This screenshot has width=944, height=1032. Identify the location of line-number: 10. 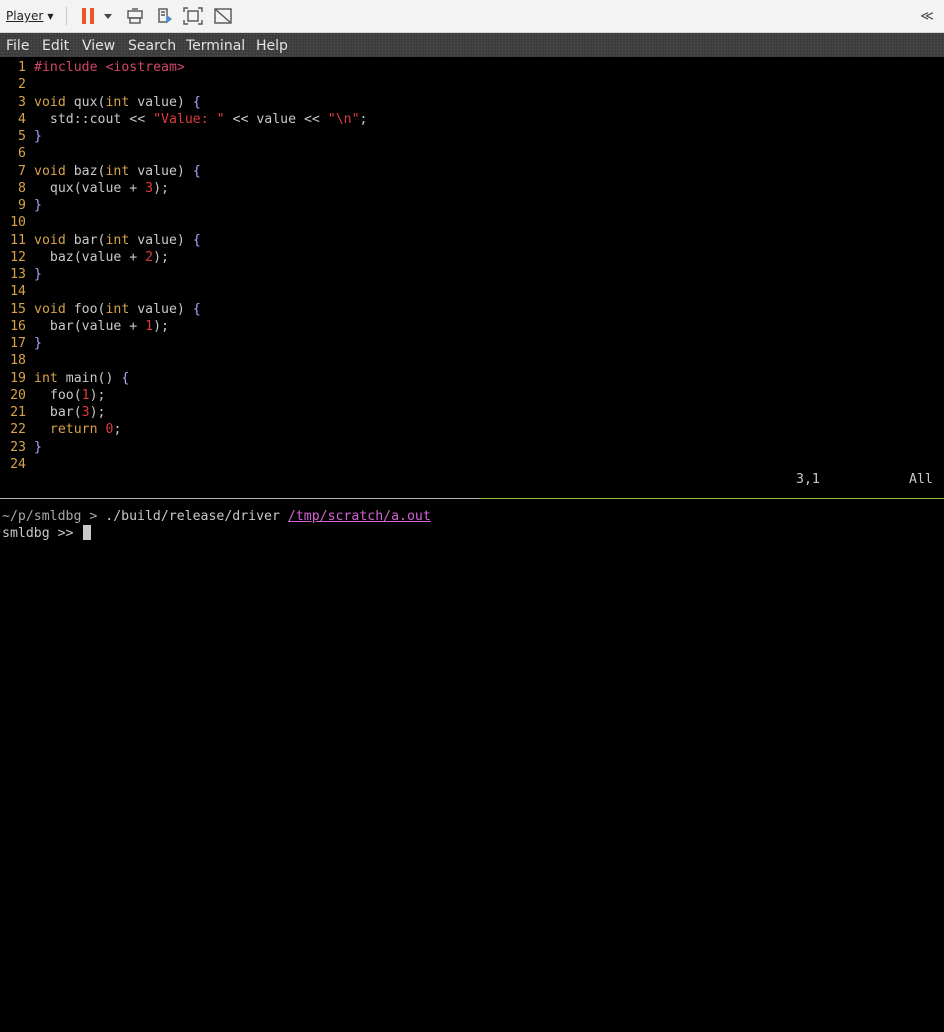
(18, 223).